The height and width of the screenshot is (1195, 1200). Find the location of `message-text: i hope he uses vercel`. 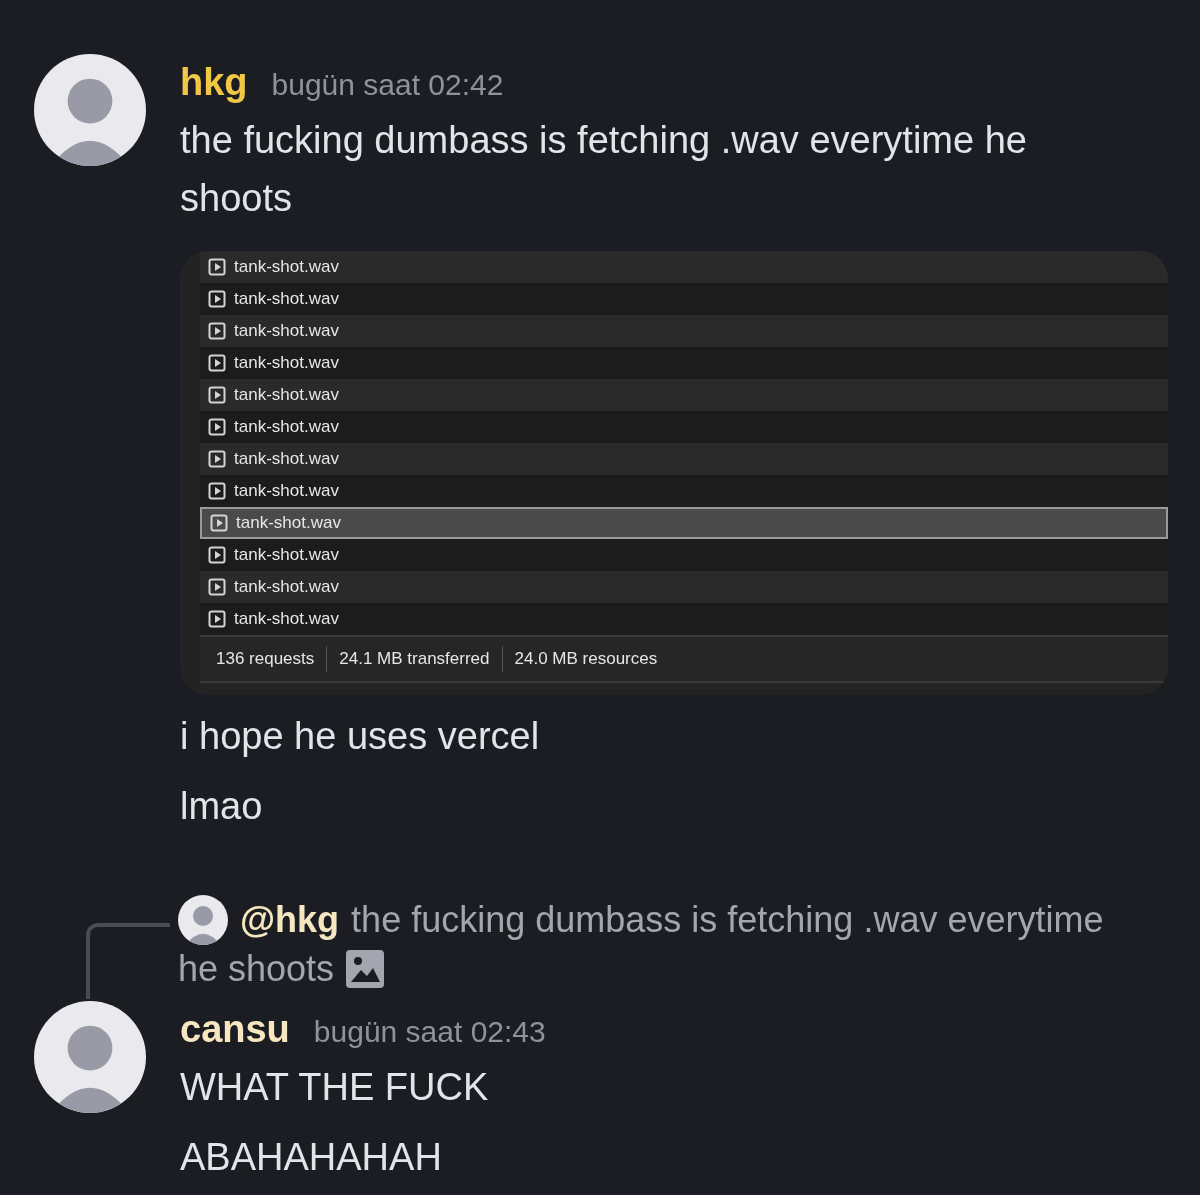

message-text: i hope he uses vercel is located at coordinates (360, 736).